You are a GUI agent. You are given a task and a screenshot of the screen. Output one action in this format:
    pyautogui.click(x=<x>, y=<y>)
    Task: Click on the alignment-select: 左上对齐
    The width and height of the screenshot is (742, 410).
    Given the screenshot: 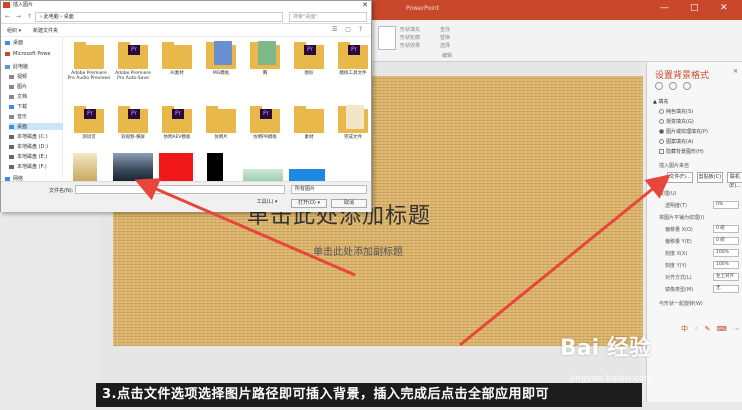 What is the action you would take?
    pyautogui.click(x=726, y=277)
    